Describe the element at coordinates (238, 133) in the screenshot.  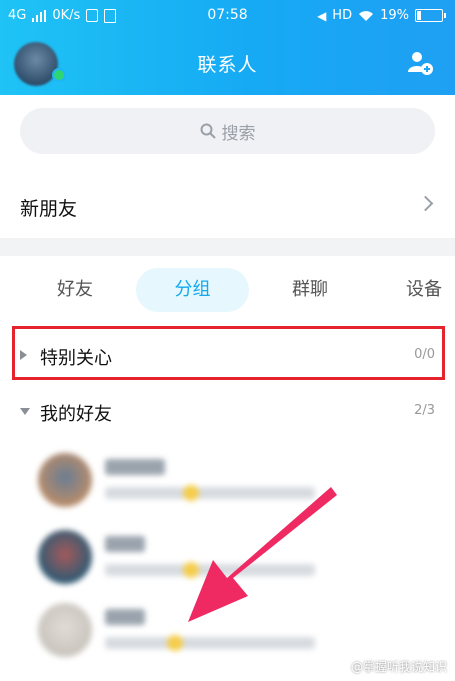
I see `search-placeholder: 搜索` at that location.